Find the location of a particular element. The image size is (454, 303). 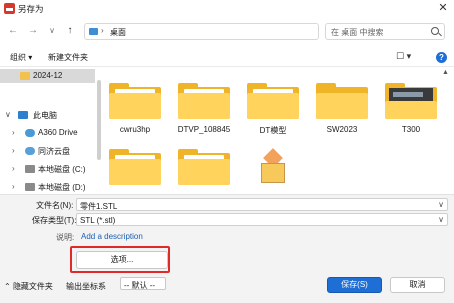

sidebar-item-this-pc: ∨ 此电脑 is located at coordinates (47, 115).